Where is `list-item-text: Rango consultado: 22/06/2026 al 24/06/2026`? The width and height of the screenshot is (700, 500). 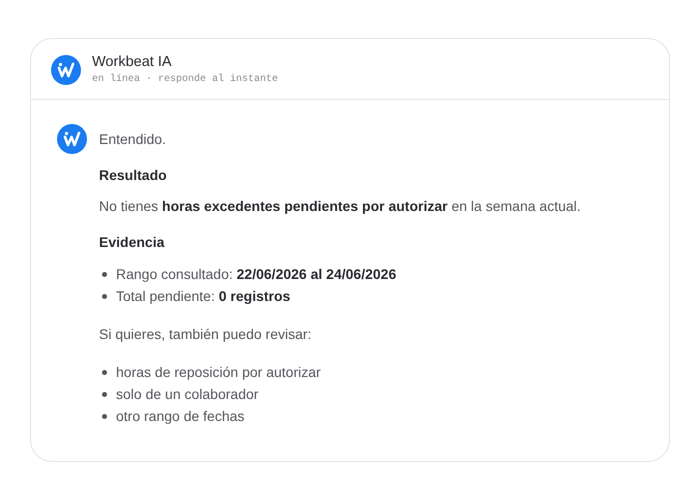
list-item-text: Rango consultado: 22/06/2026 al 24/06/2026 is located at coordinates (256, 274).